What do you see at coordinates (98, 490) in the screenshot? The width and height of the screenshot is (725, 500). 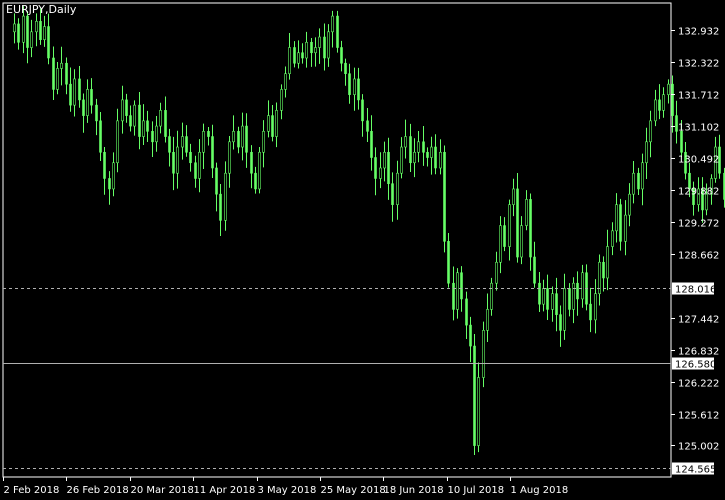 I see `x-tick-label: 26 Feb 2018` at bounding box center [98, 490].